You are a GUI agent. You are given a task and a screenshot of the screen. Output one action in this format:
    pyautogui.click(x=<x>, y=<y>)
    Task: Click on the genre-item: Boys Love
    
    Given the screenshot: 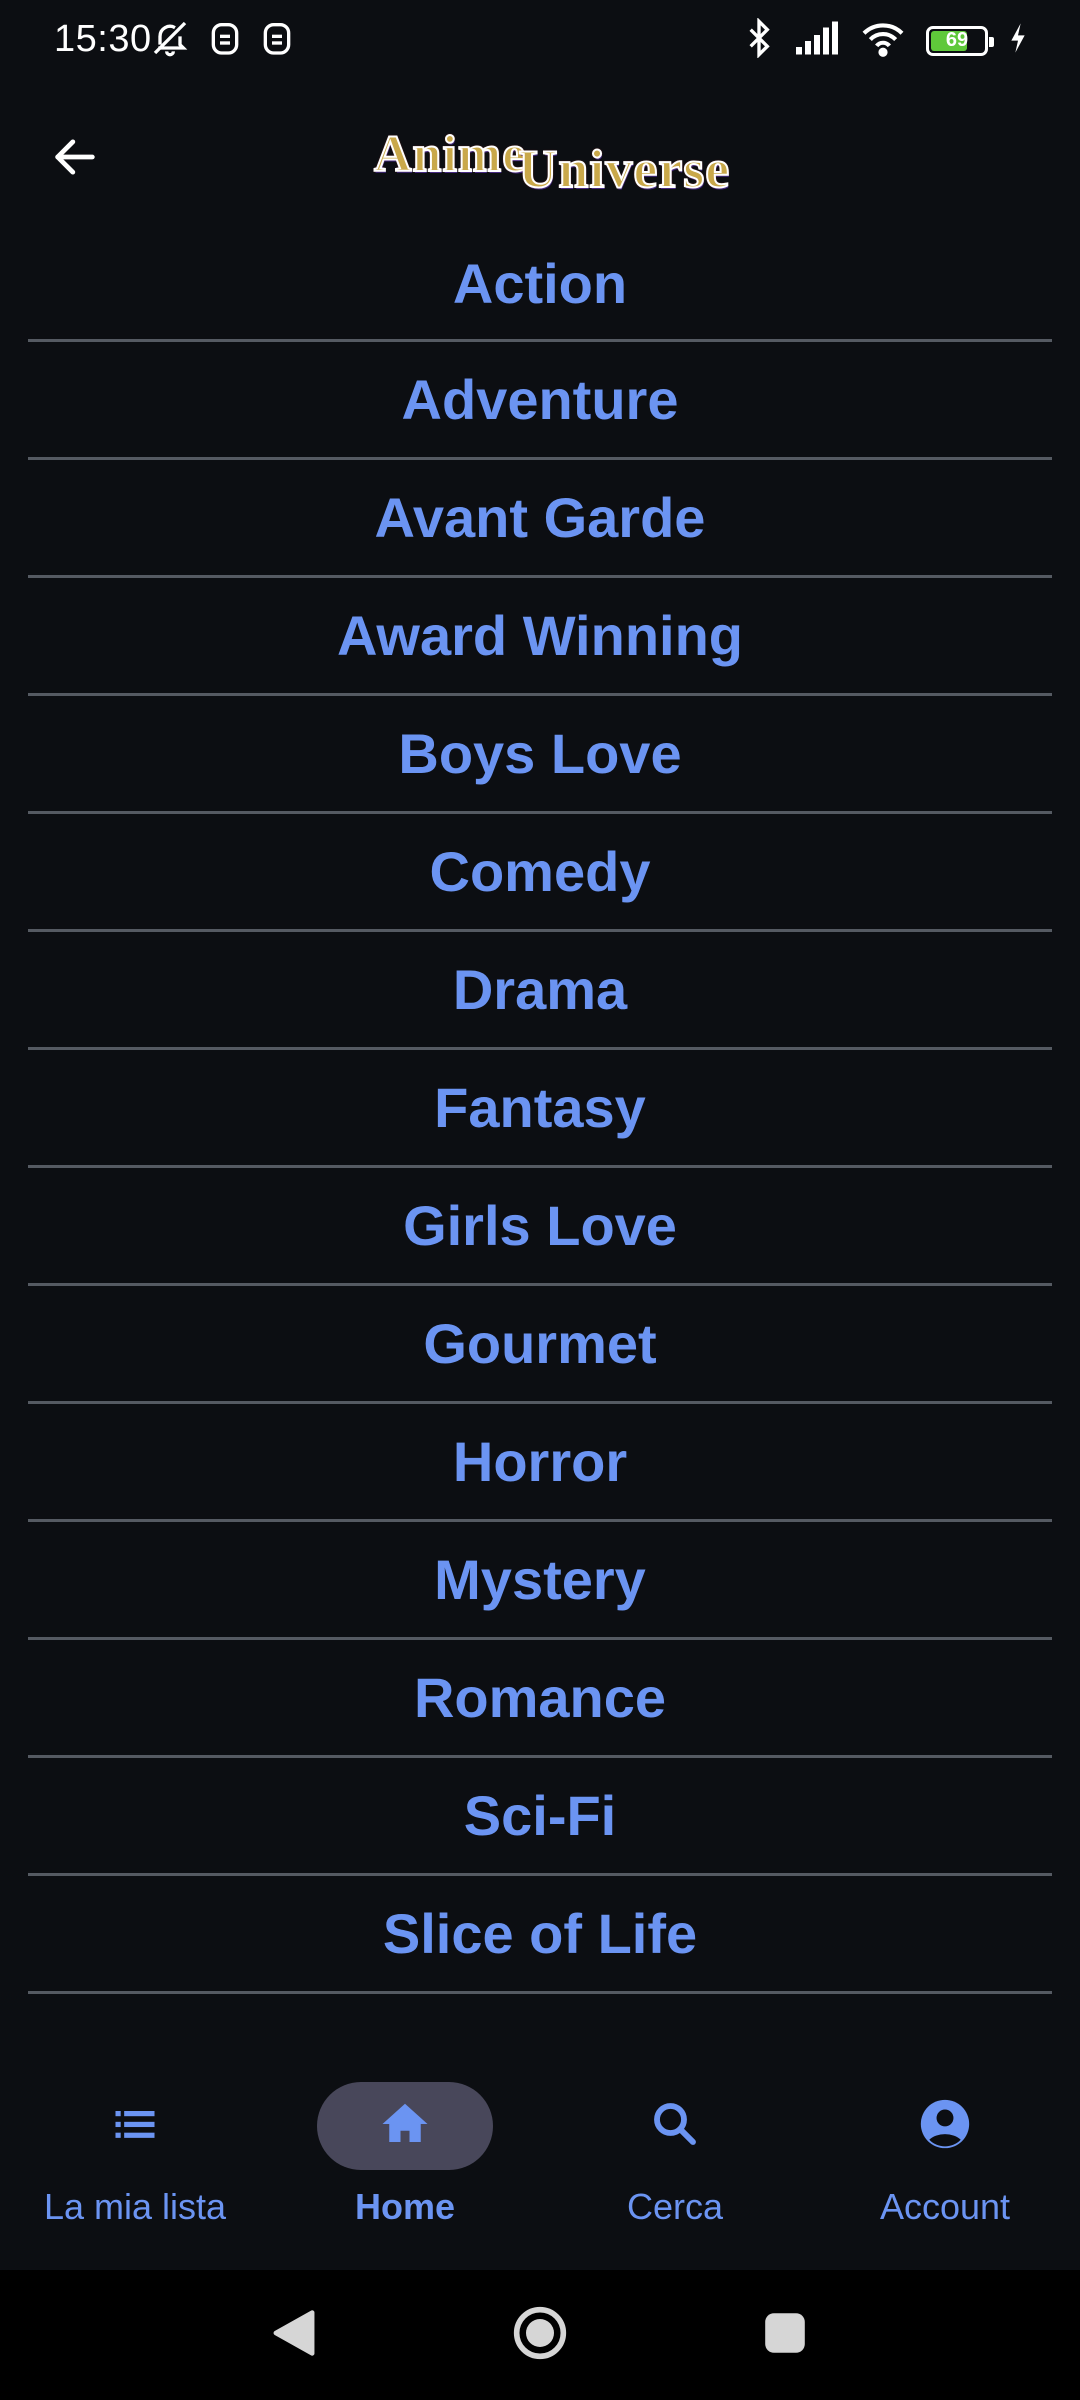 What is the action you would take?
    pyautogui.click(x=540, y=755)
    